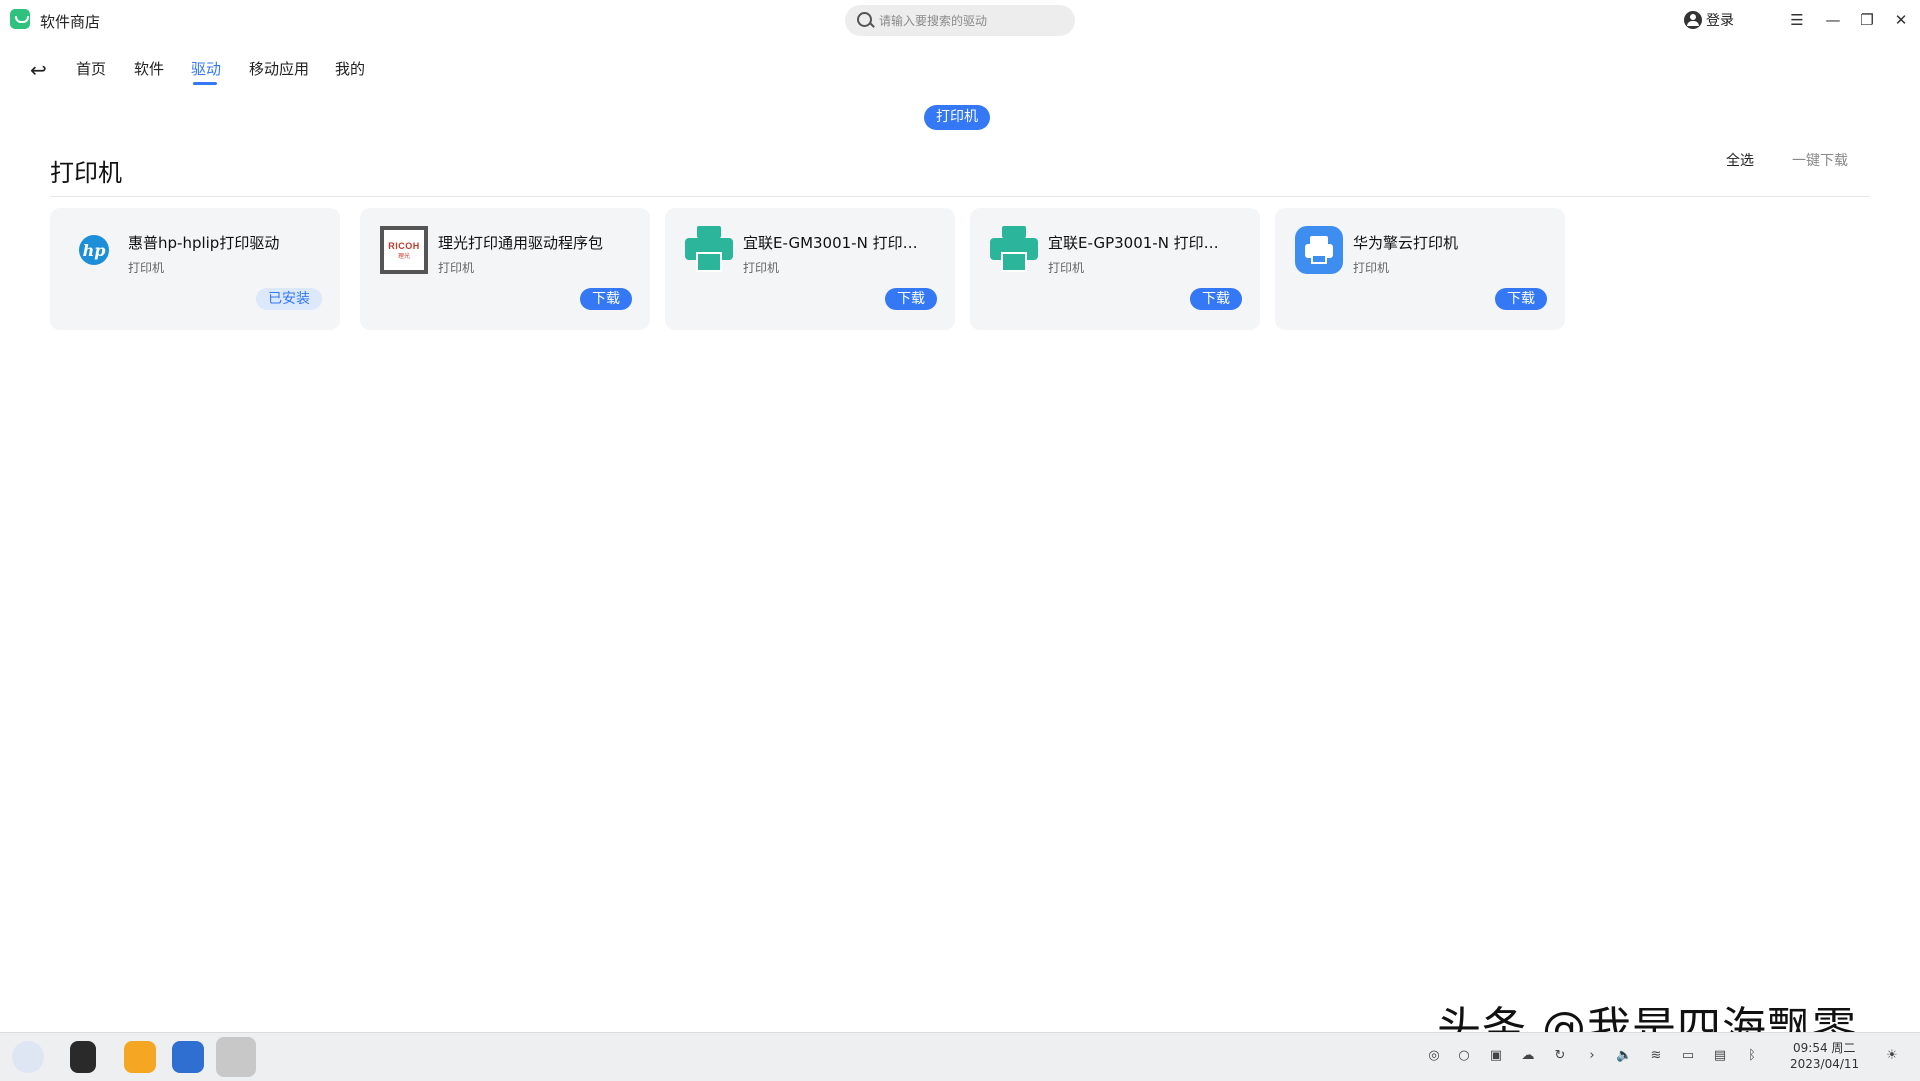 The height and width of the screenshot is (1081, 1920). I want to click on tray-app-icon: ◎, so click(1434, 1056).